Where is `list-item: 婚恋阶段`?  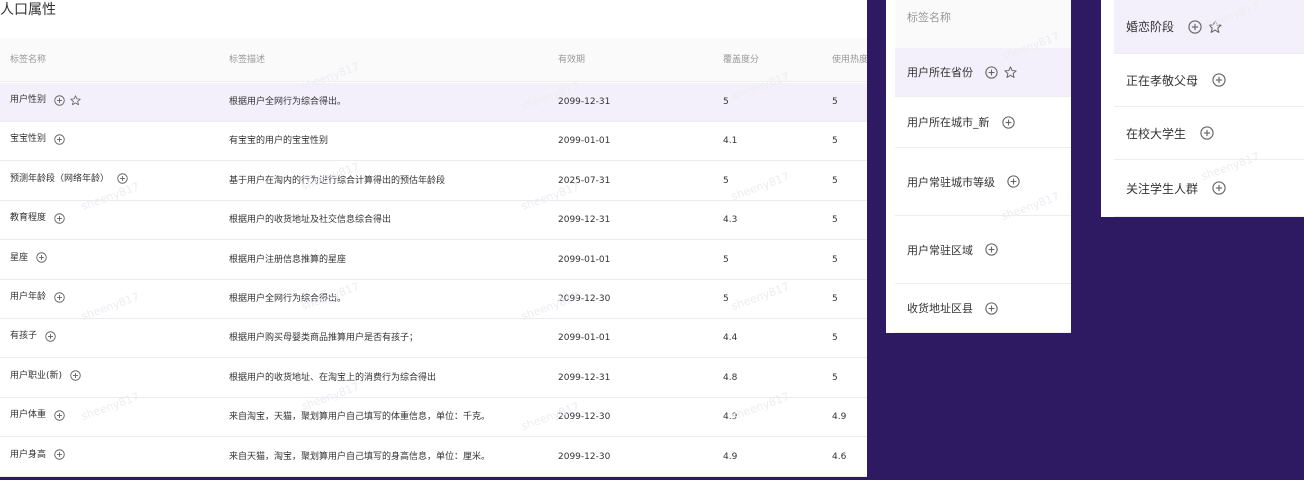
list-item: 婚恋阶段 is located at coordinates (1209, 27).